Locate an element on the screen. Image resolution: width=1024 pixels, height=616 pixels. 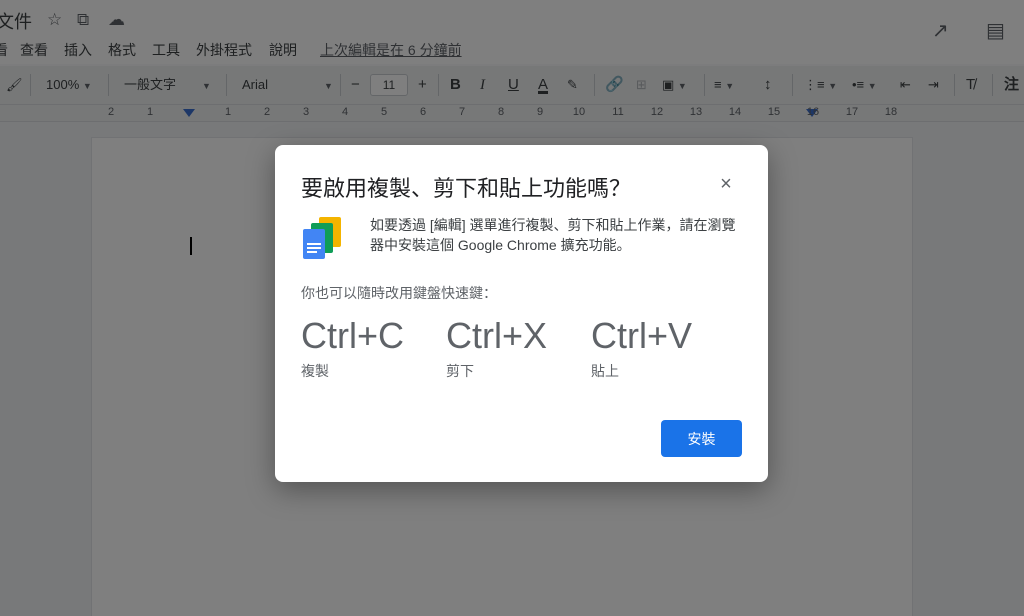
install-button: 安裝 is located at coordinates (701, 438).